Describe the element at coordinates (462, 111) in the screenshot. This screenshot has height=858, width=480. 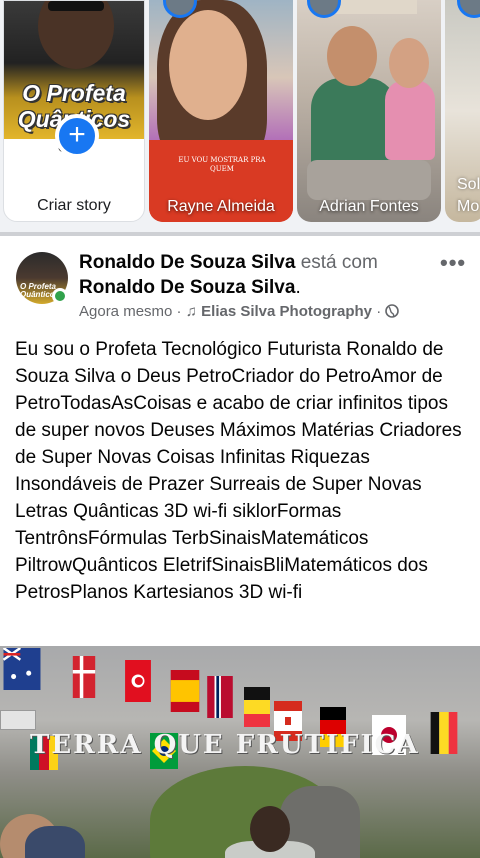
I see `story-card-partial: Sol Mo` at that location.